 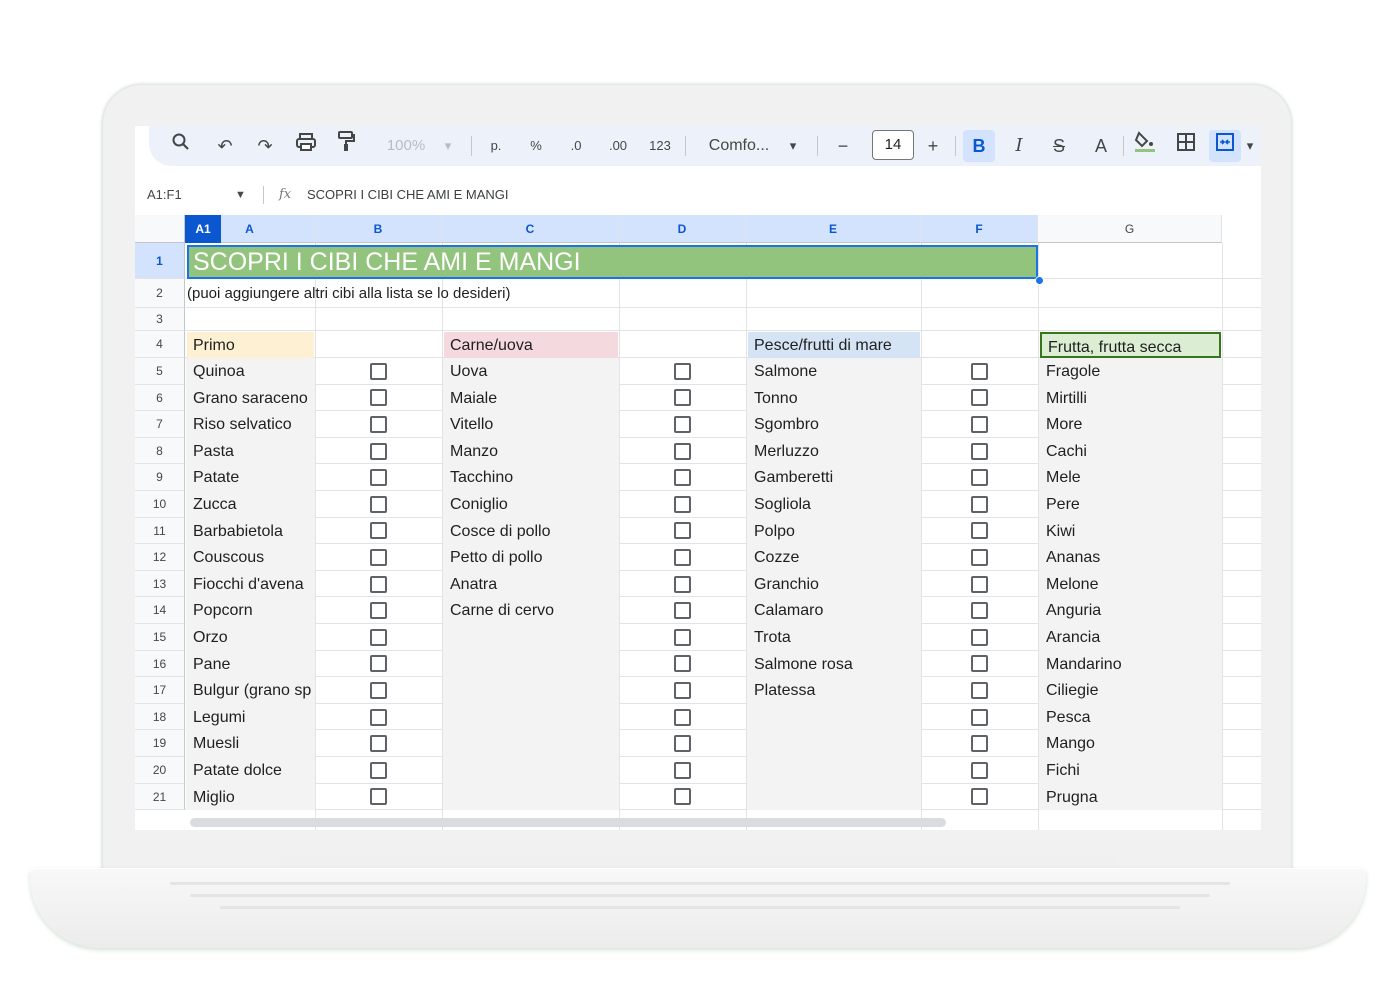 I want to click on list-item: Fiocchi d'avena, so click(x=251, y=584).